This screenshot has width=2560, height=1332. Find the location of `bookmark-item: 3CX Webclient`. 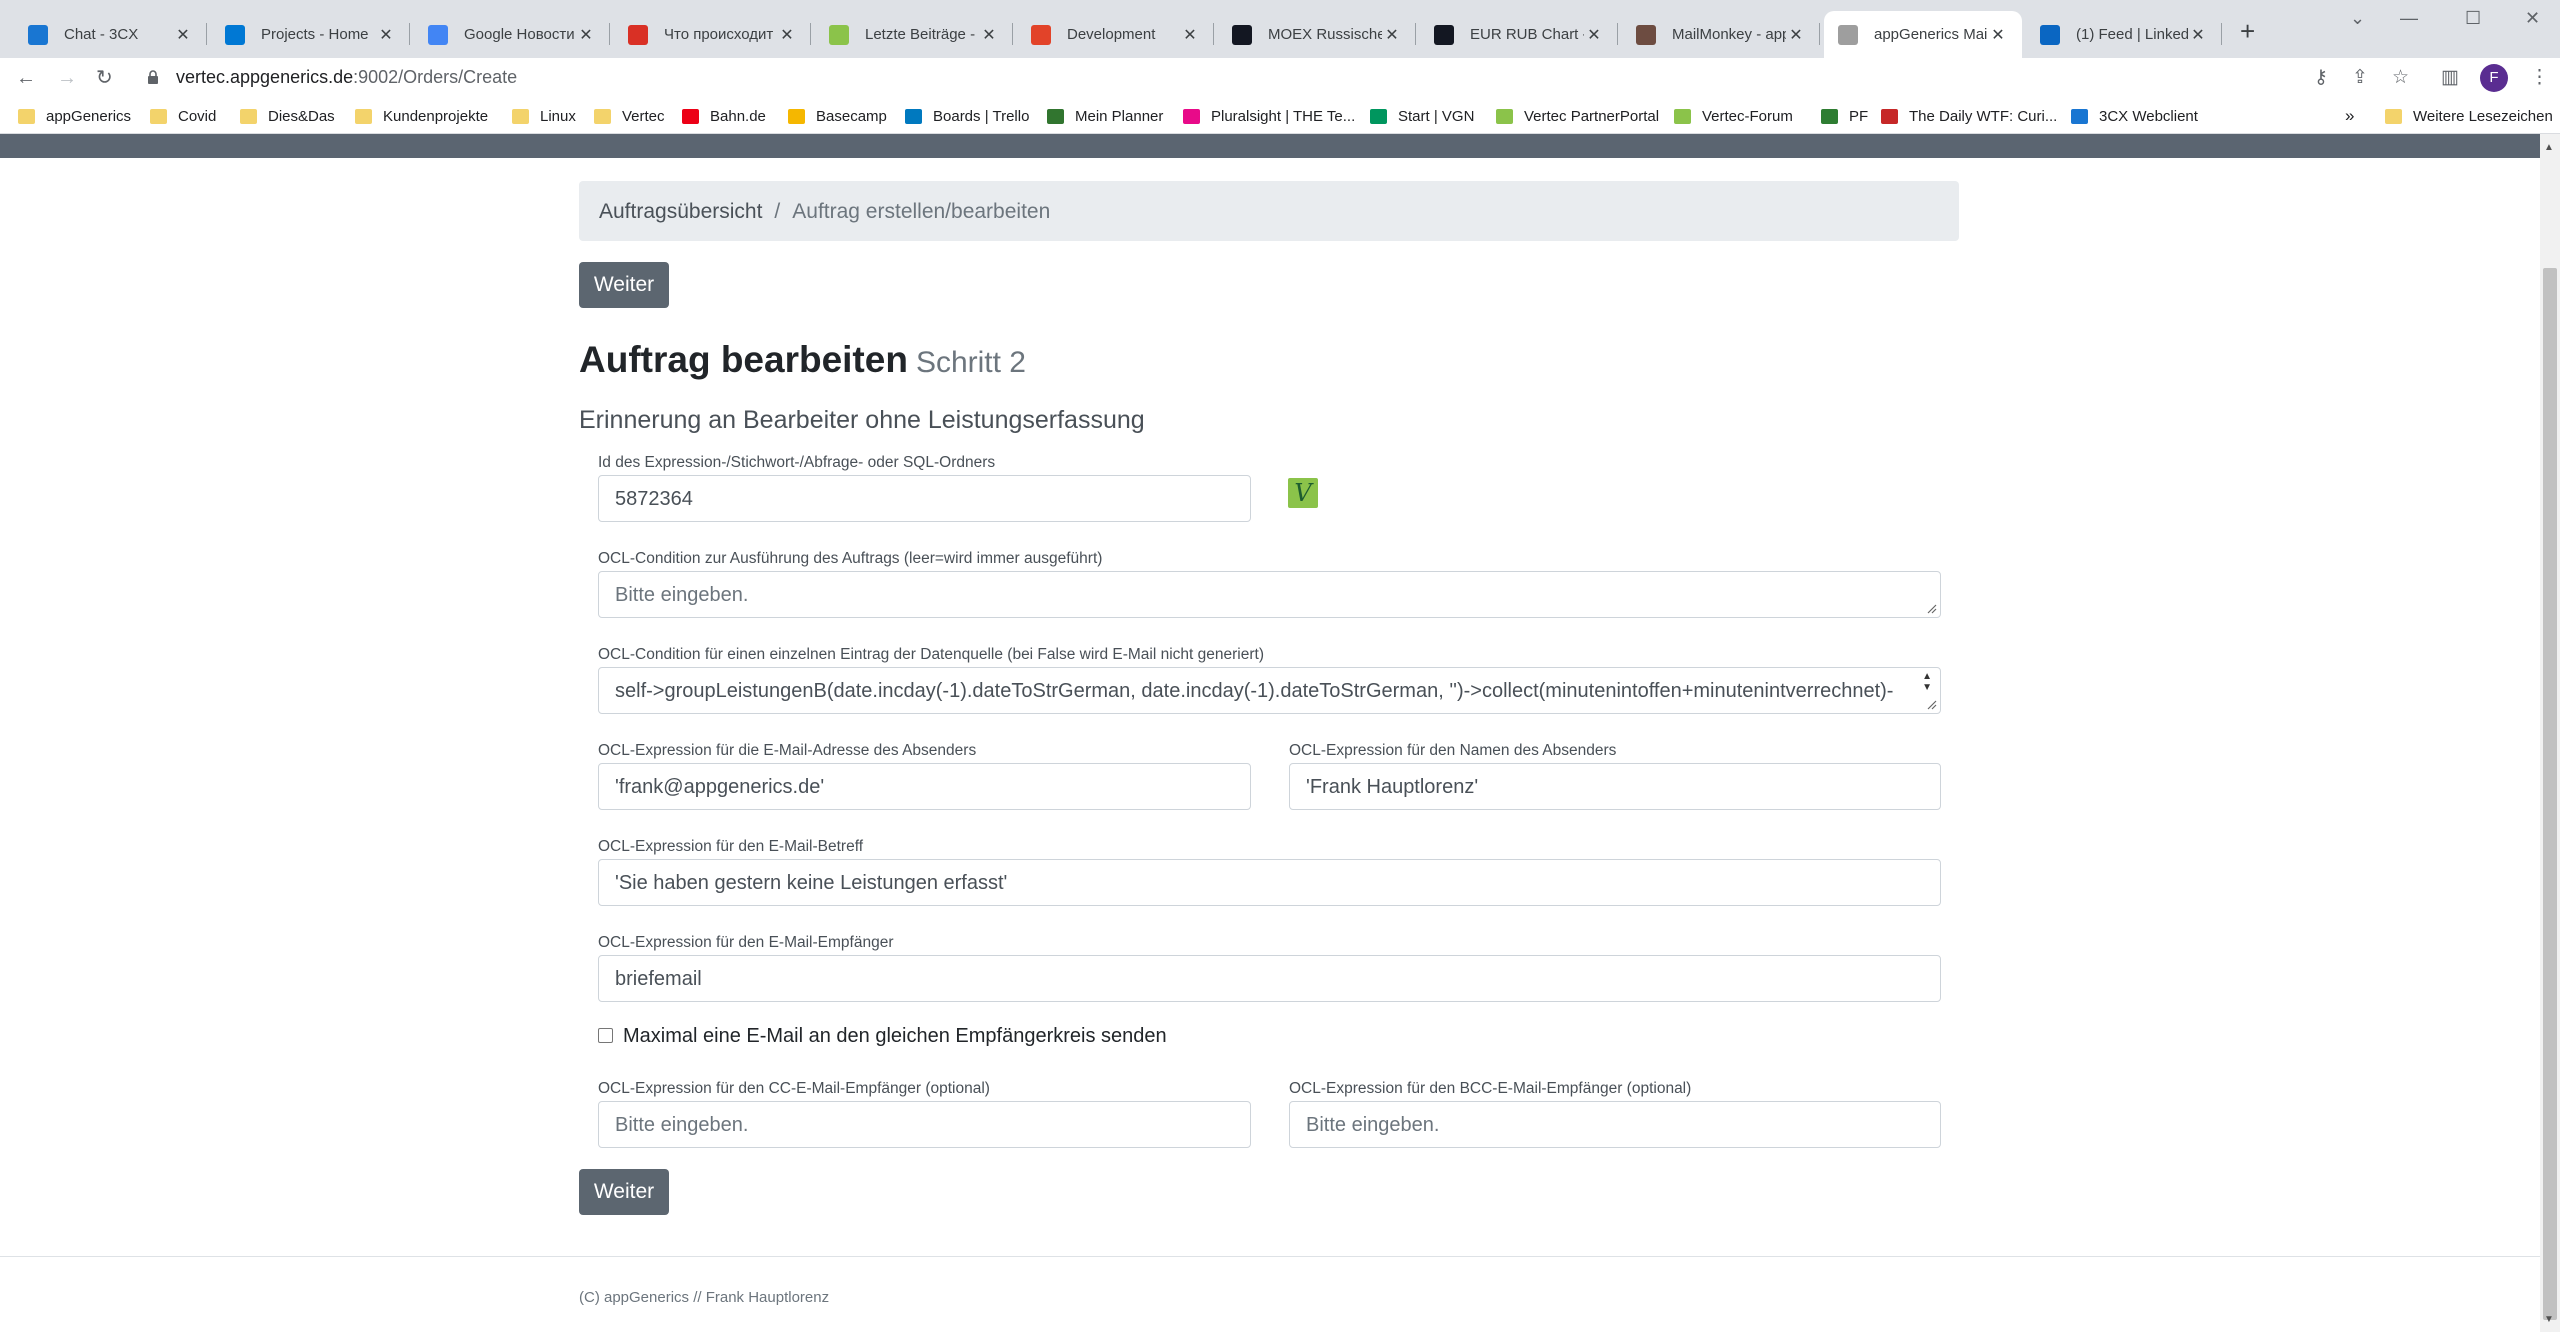

bookmark-item: 3CX Webclient is located at coordinates (2134, 116).